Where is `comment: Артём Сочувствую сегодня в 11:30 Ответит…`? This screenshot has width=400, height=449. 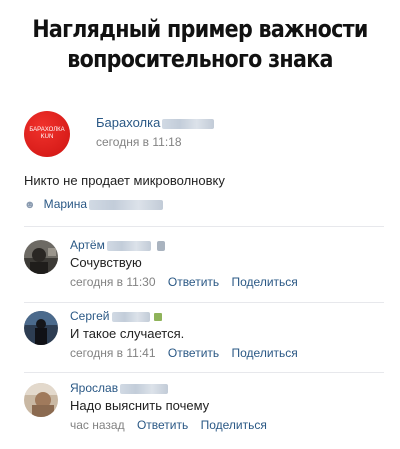 comment: Артём Сочувствую сегодня в 11:30 Ответит… is located at coordinates (204, 269).